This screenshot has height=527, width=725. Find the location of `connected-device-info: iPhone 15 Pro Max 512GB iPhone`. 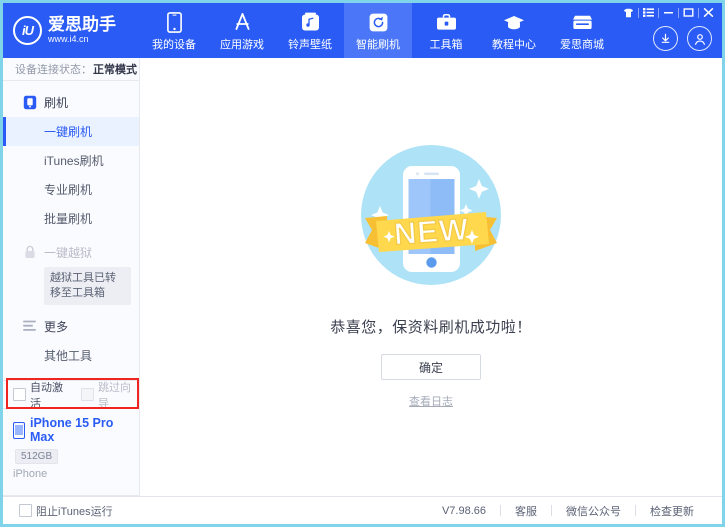

connected-device-info: iPhone 15 Pro Max 512GB iPhone is located at coordinates (71, 448).